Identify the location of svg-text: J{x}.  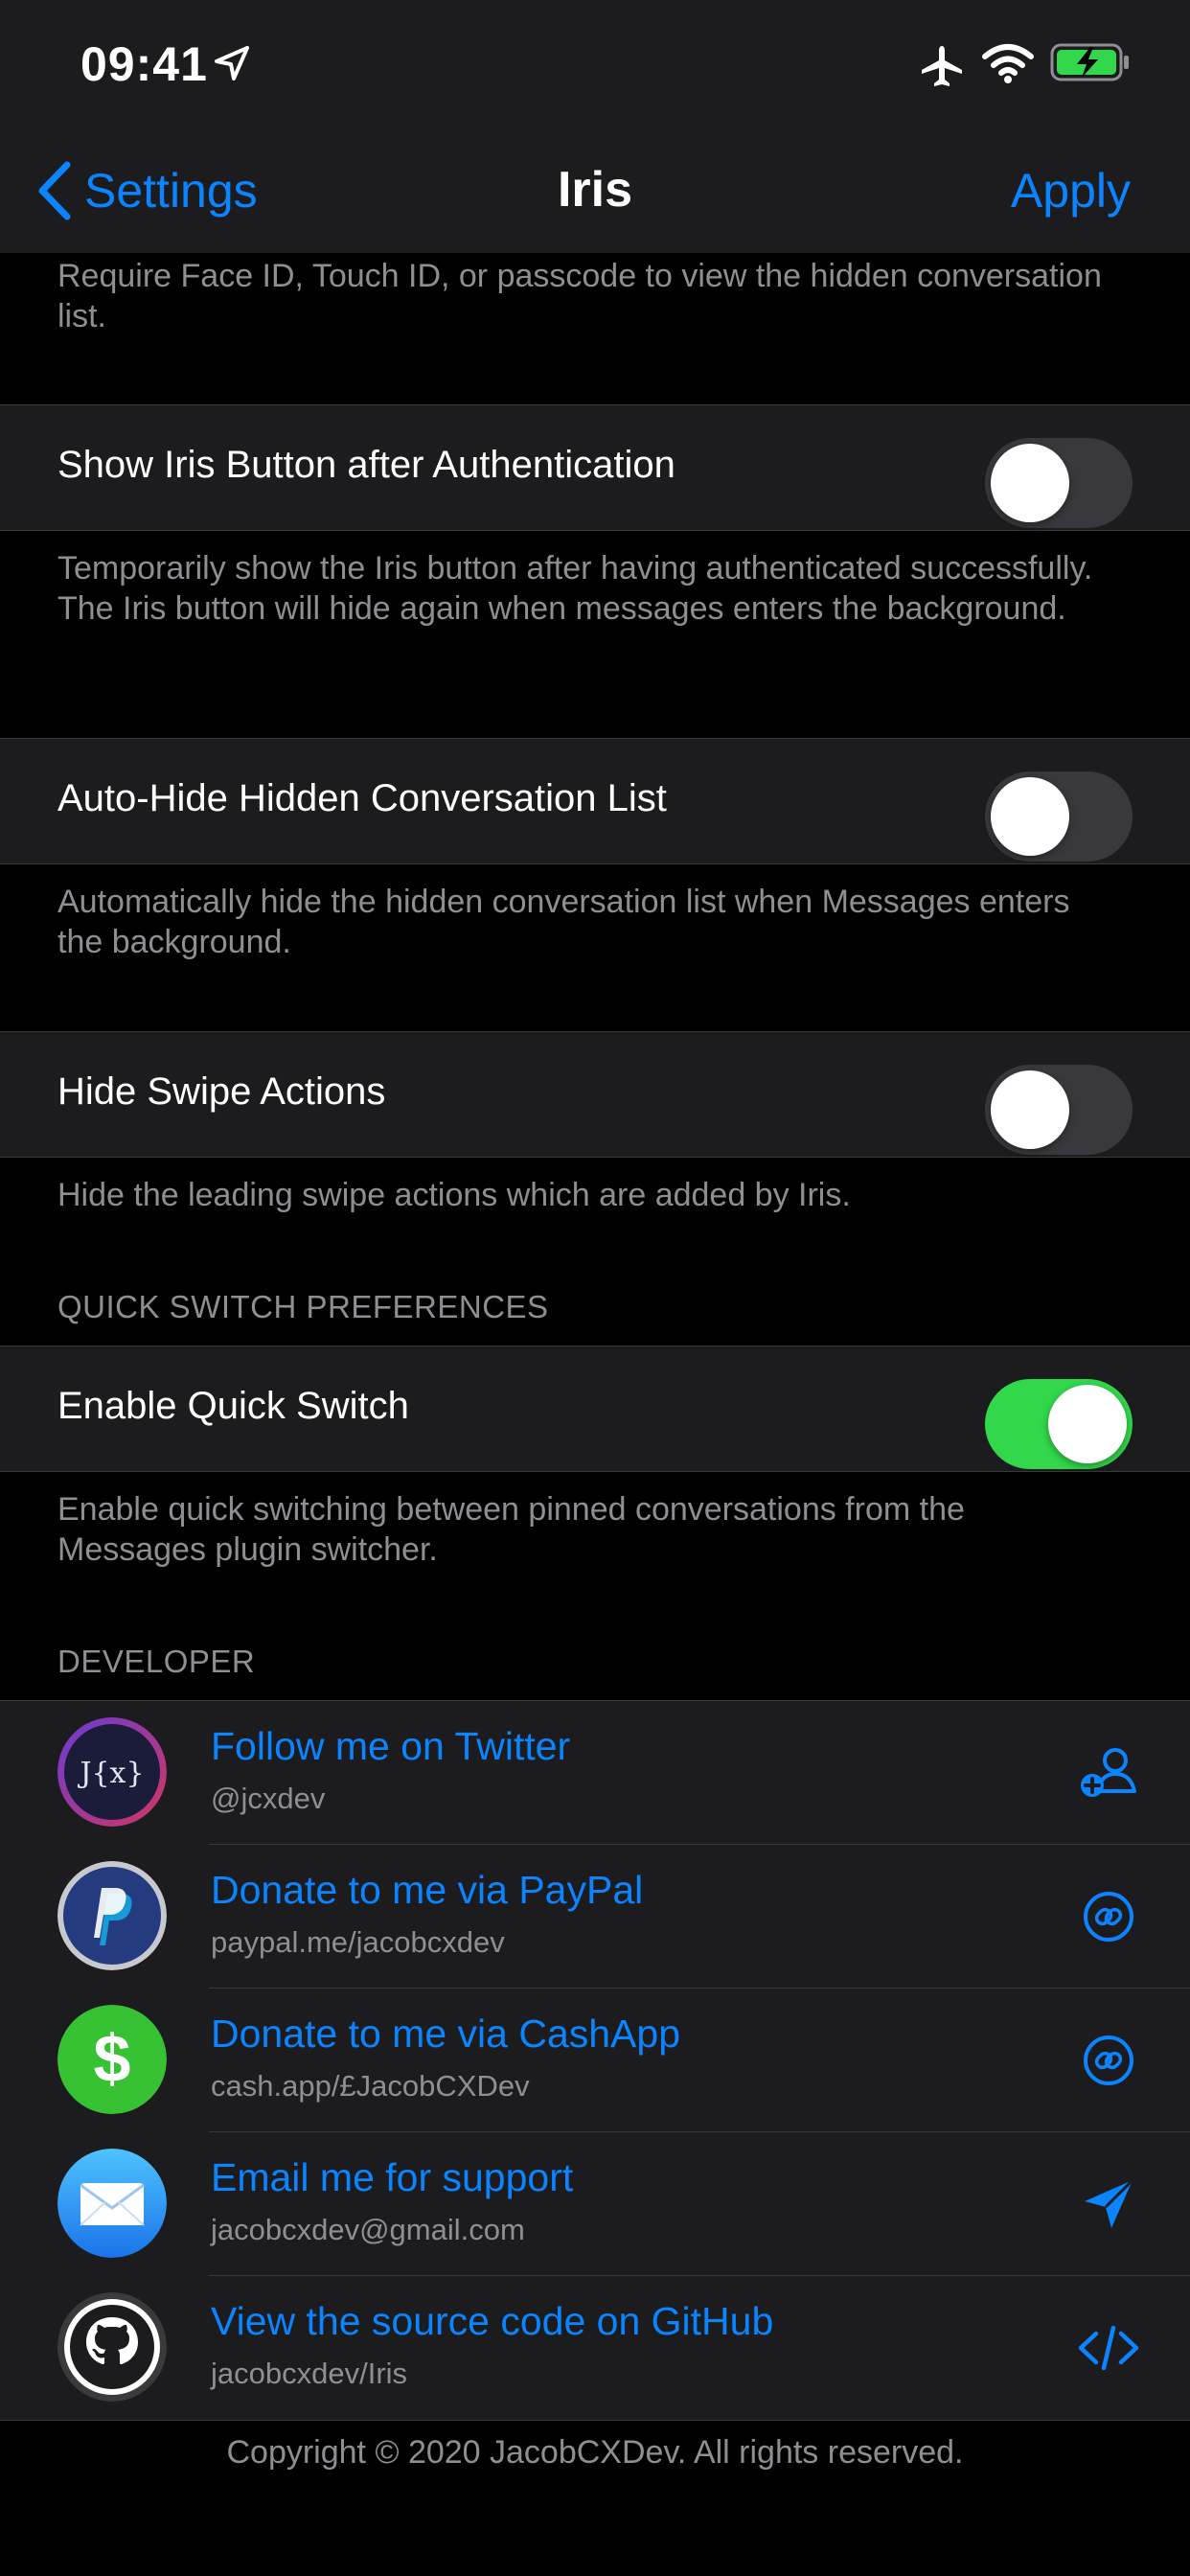
(111, 1773).